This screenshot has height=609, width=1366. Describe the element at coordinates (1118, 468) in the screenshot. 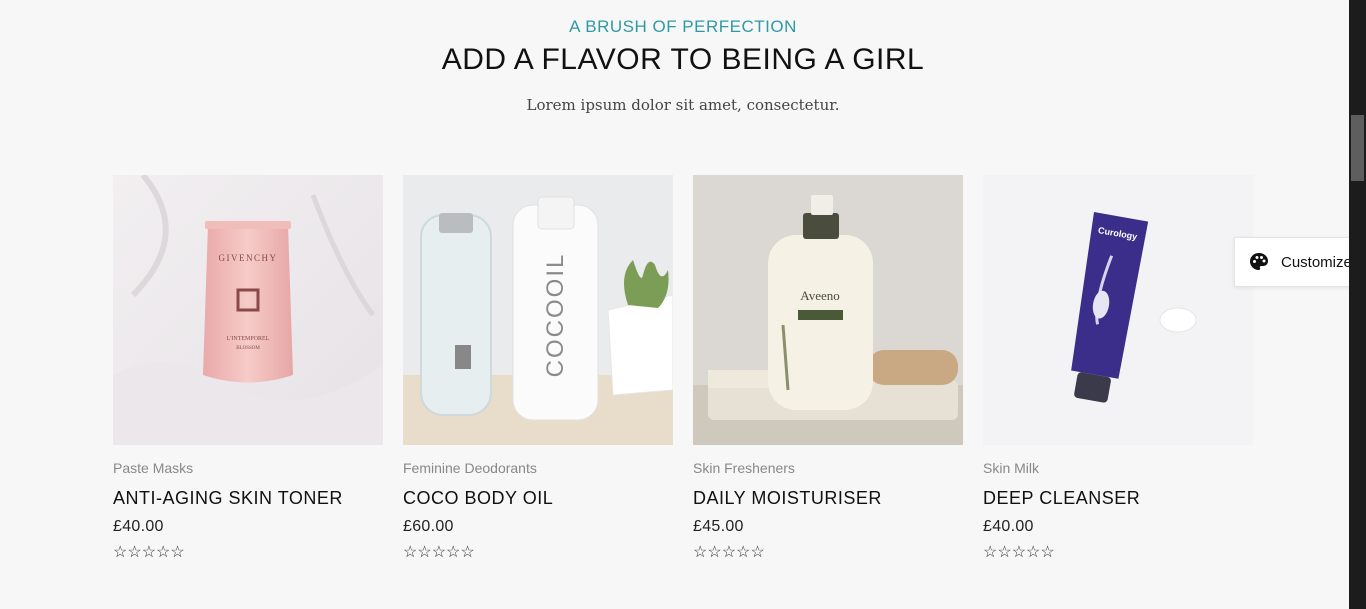

I see `product-category: Skin Milk` at that location.